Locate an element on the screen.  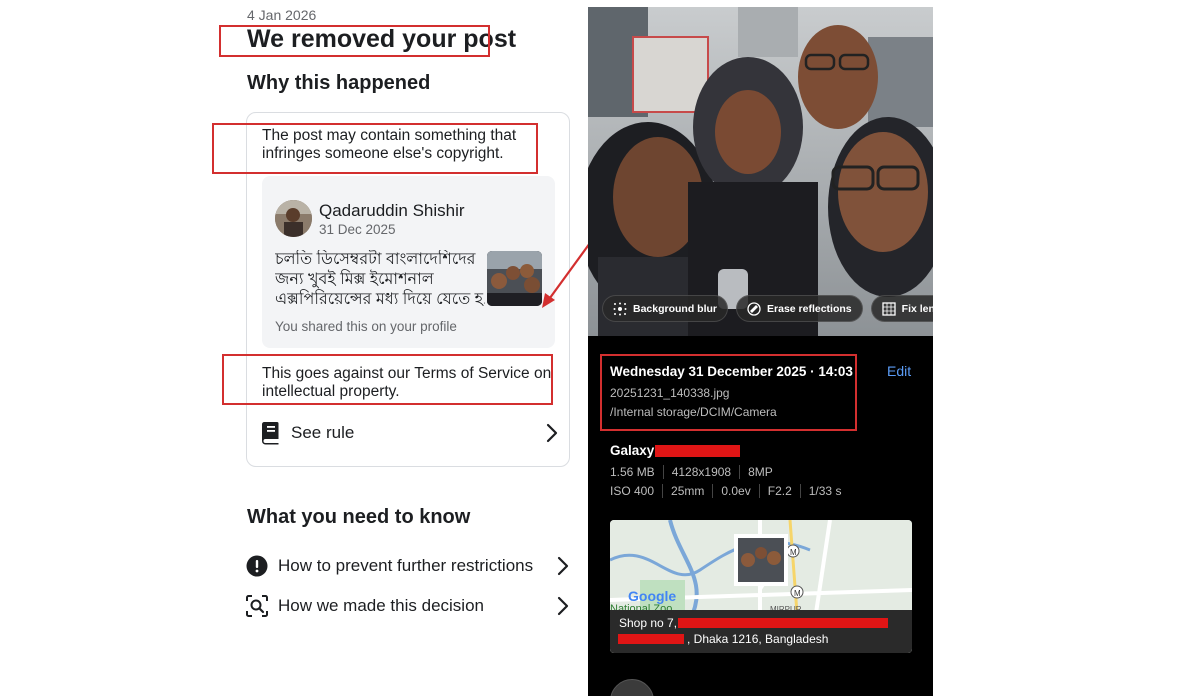
shared-note: You shared this on your profile is located at coordinates (366, 326).